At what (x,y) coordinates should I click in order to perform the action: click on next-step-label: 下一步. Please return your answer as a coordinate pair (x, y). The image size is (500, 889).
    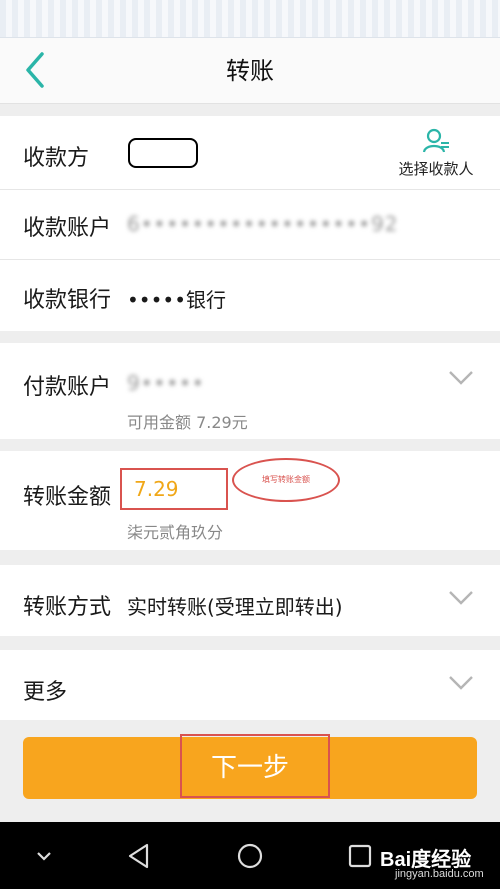
    Looking at the image, I should click on (249, 768).